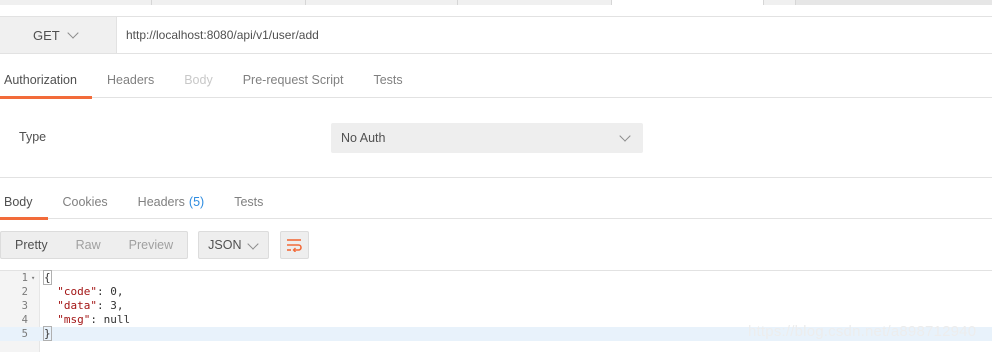  What do you see at coordinates (33, 278) in the screenshot?
I see `fold-arrow-icon: ▾` at bounding box center [33, 278].